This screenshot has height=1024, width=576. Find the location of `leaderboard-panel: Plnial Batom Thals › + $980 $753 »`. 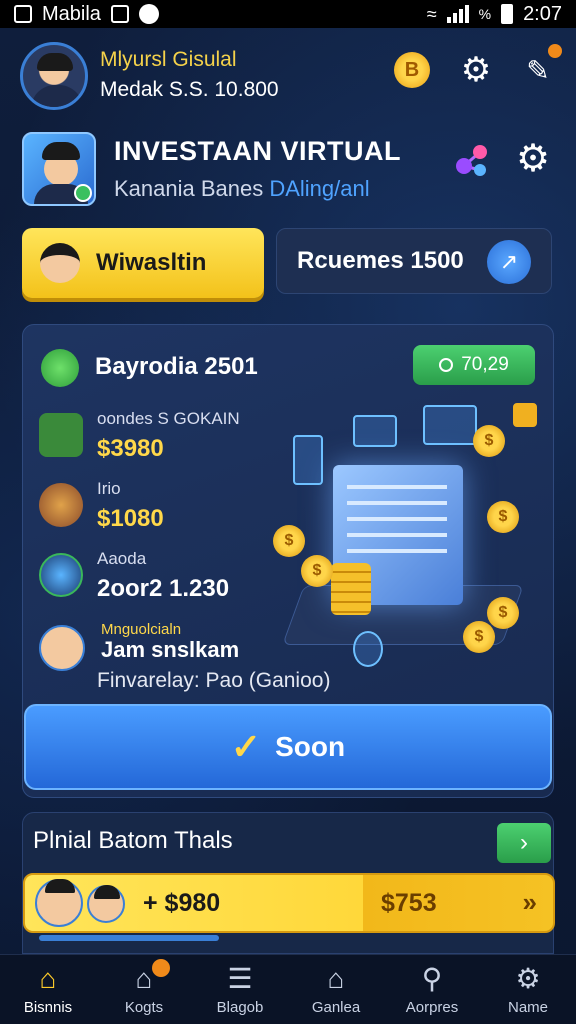

leaderboard-panel: Plnial Batom Thals › + $980 $753 » is located at coordinates (288, 883).